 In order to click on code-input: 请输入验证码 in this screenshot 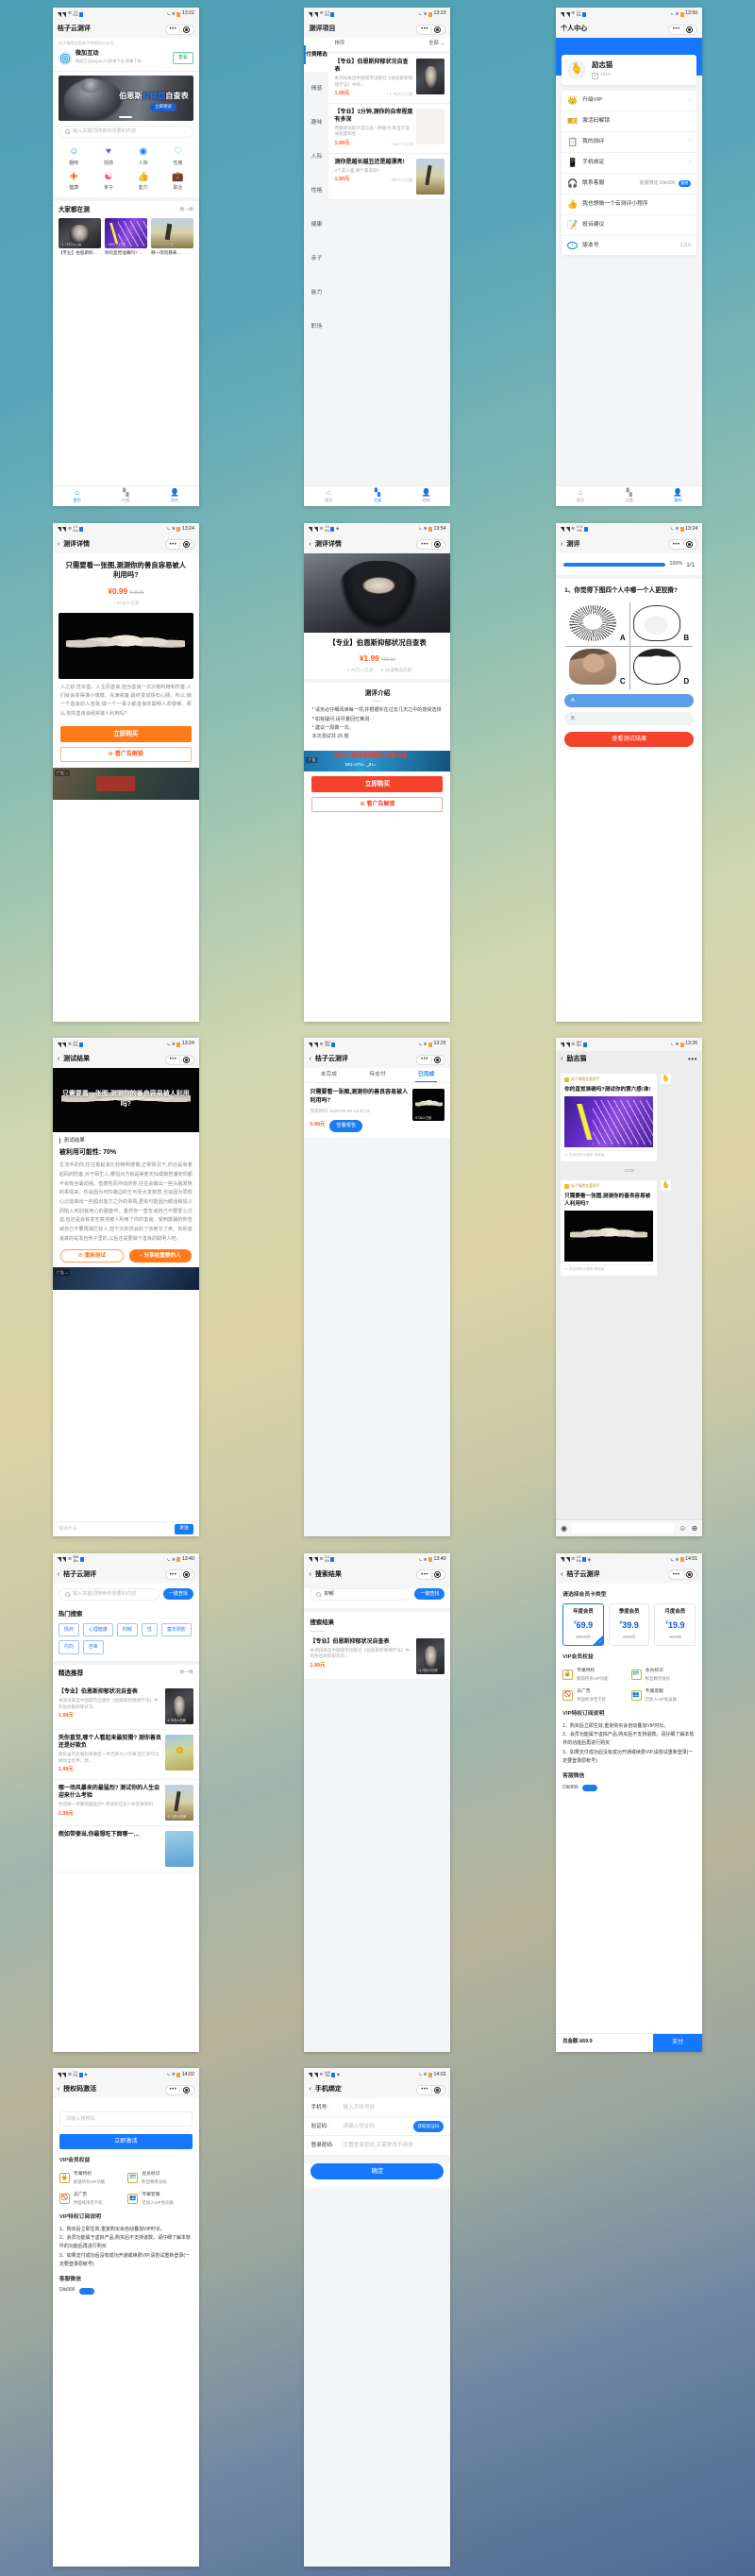, I will do `click(374, 2126)`.